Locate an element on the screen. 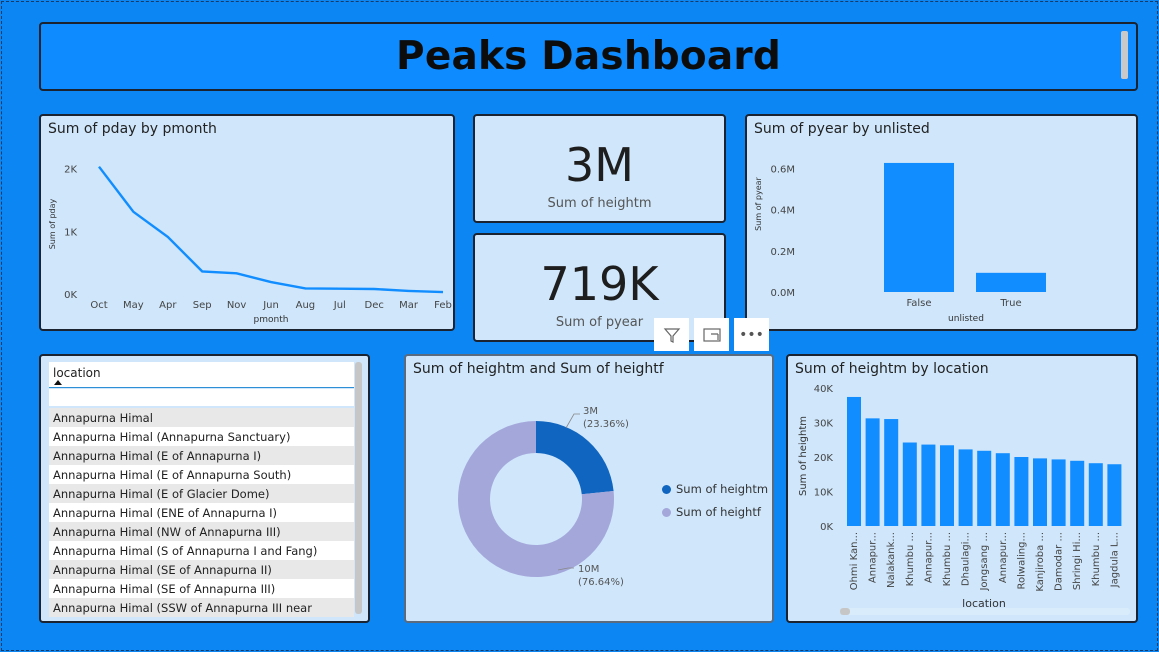  visual-header-toolbar: ••• is located at coordinates (711, 334).